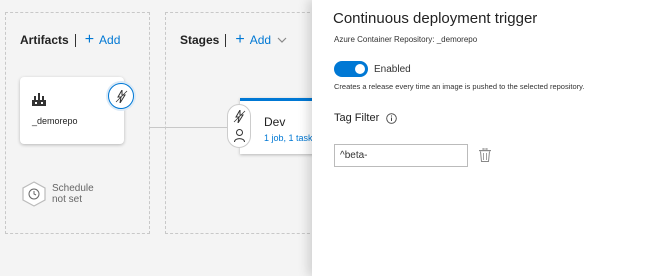  What do you see at coordinates (200, 40) in the screenshot?
I see `stages-title: Stages` at bounding box center [200, 40].